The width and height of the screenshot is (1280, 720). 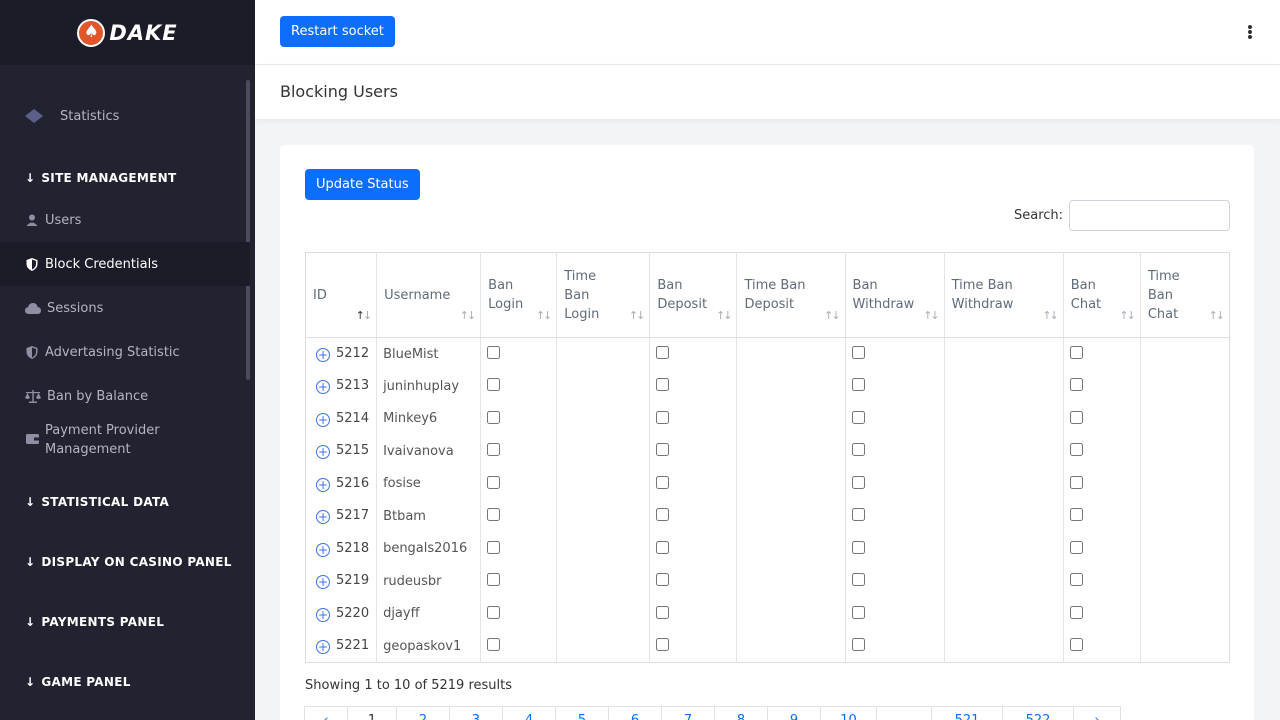 I want to click on time-ban-deposit-cell, so click(x=791, y=483).